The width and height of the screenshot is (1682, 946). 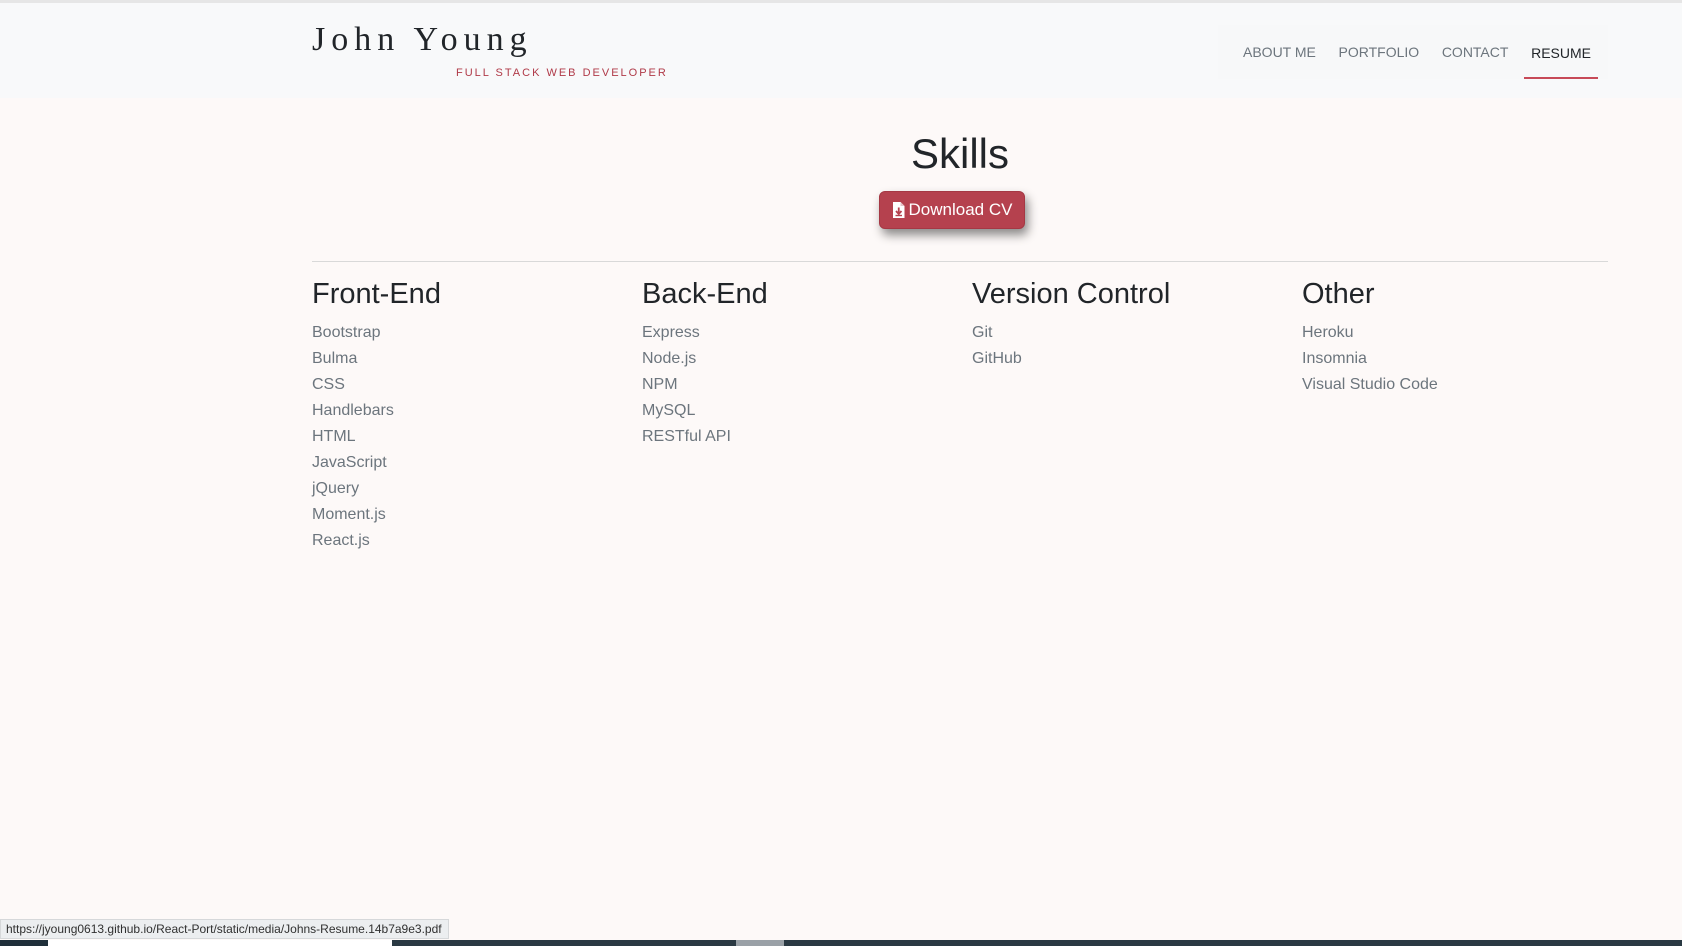 What do you see at coordinates (422, 40) in the screenshot?
I see `brand-name: John Young` at bounding box center [422, 40].